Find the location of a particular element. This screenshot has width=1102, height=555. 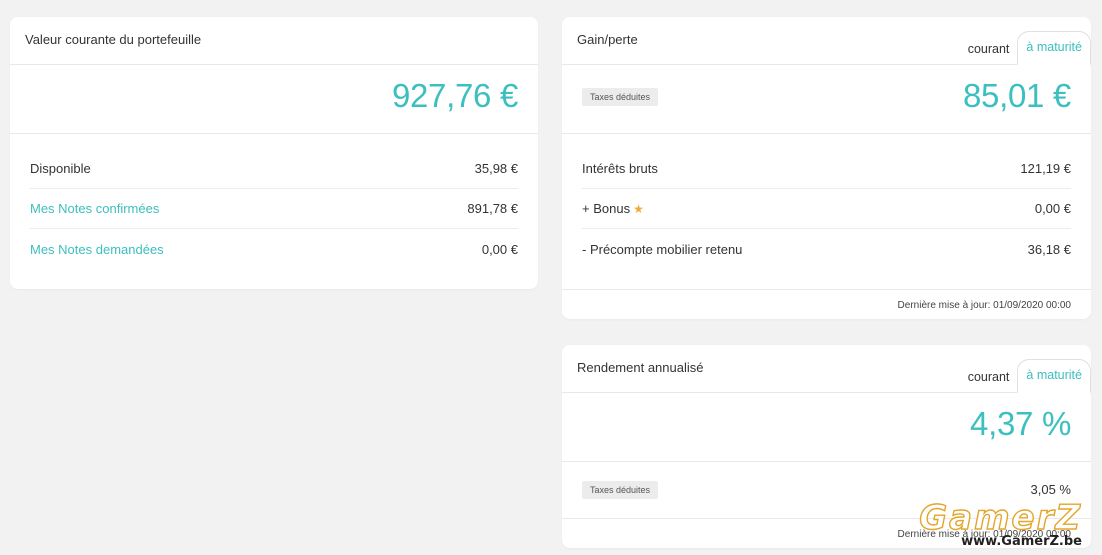

gamerz-watermark: GamerZ www.GamerZ.be is located at coordinates (1000, 523).